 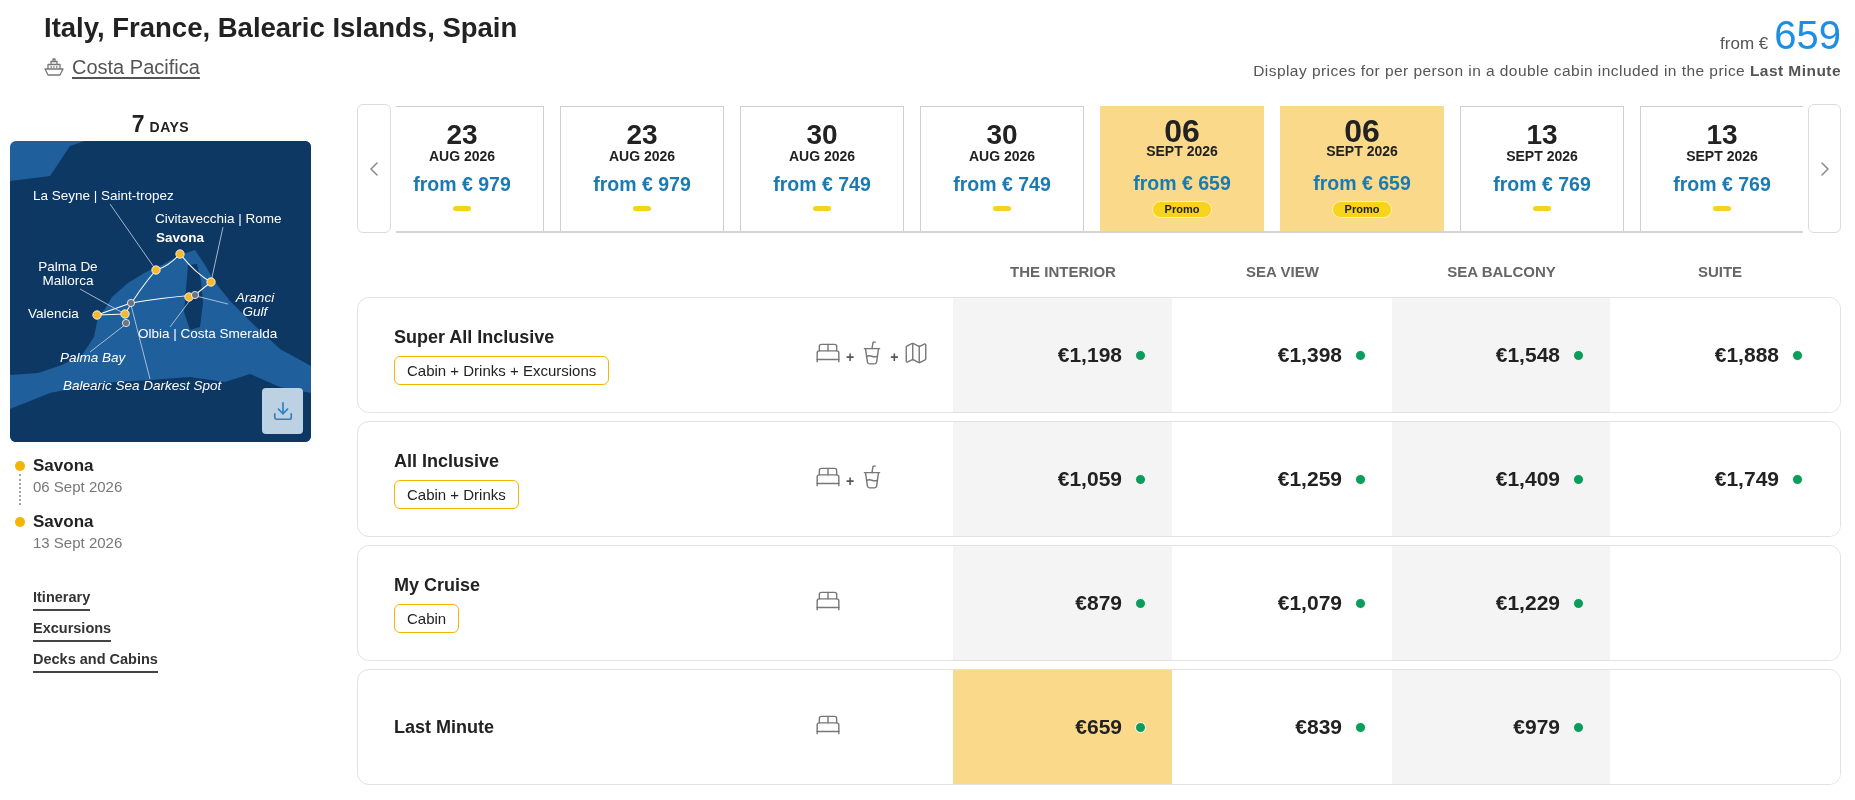 What do you see at coordinates (95, 661) in the screenshot?
I see `section-link: Decks and Cabins` at bounding box center [95, 661].